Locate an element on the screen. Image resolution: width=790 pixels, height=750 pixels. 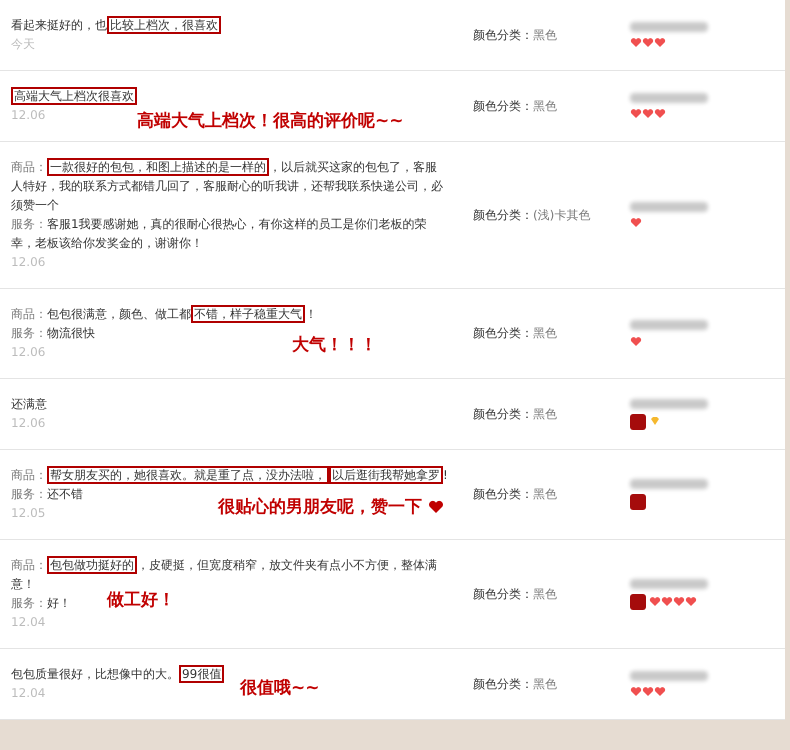
annotation-text: 很值哦~~ is located at coordinates (280, 688).